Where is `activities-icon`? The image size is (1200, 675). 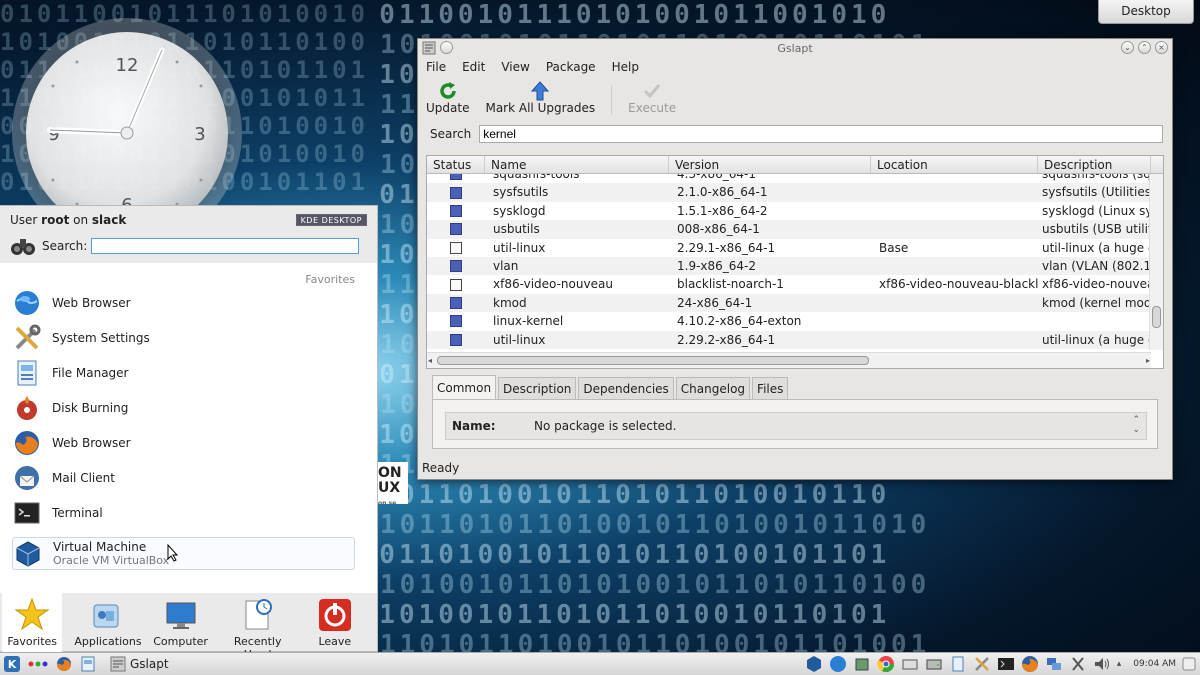 activities-icon is located at coordinates (38, 664).